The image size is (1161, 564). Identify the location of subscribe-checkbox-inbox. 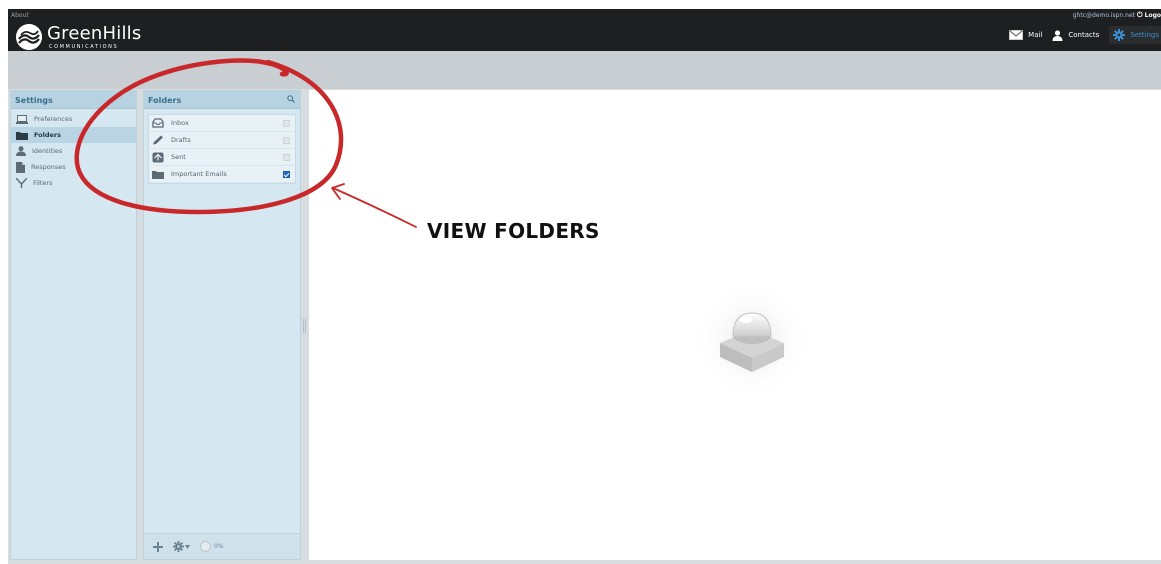
(286, 123).